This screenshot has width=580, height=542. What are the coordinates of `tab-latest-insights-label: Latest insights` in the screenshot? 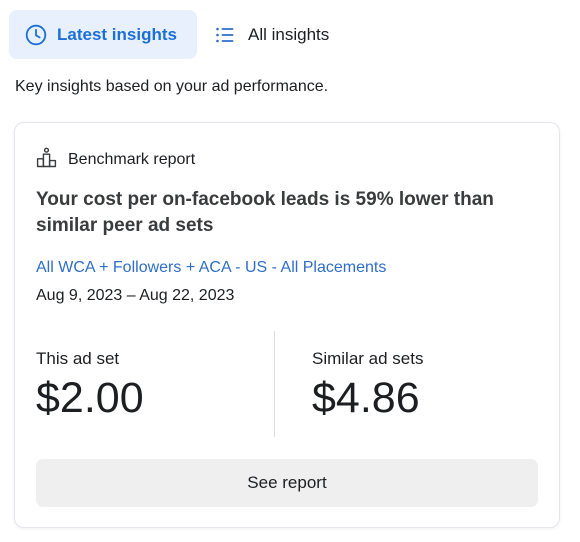 It's located at (117, 34).